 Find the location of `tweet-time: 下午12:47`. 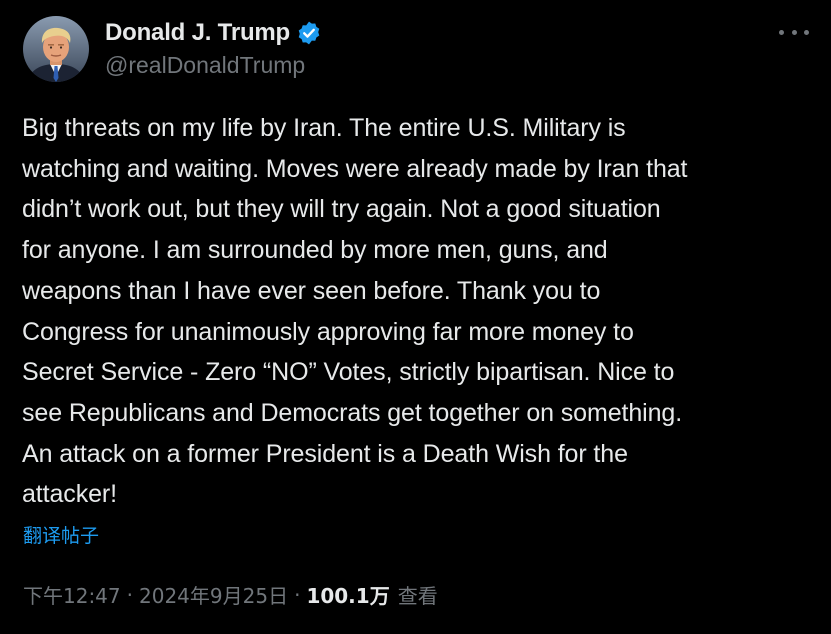

tweet-time: 下午12:47 is located at coordinates (72, 594).